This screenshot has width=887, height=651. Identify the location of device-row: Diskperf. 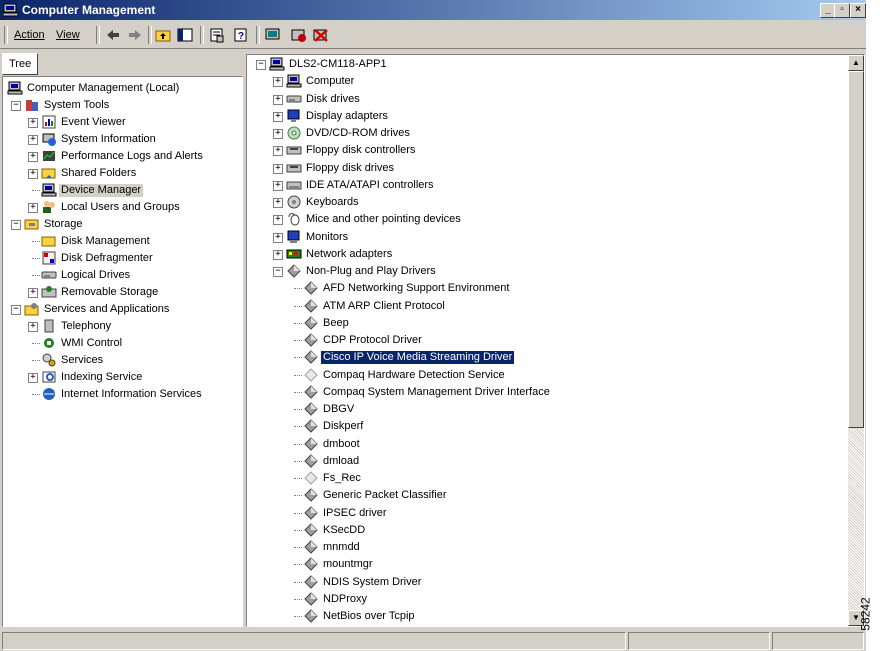
(547, 426).